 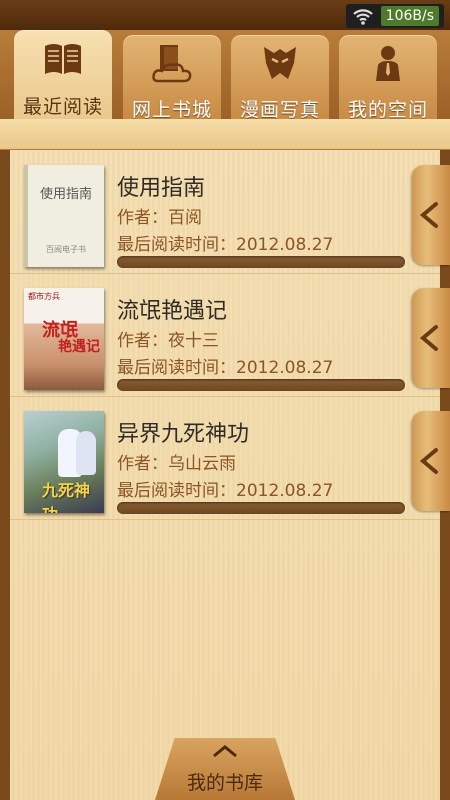 I want to click on tab-online-bookstore: 网上书城, so click(x=172, y=78).